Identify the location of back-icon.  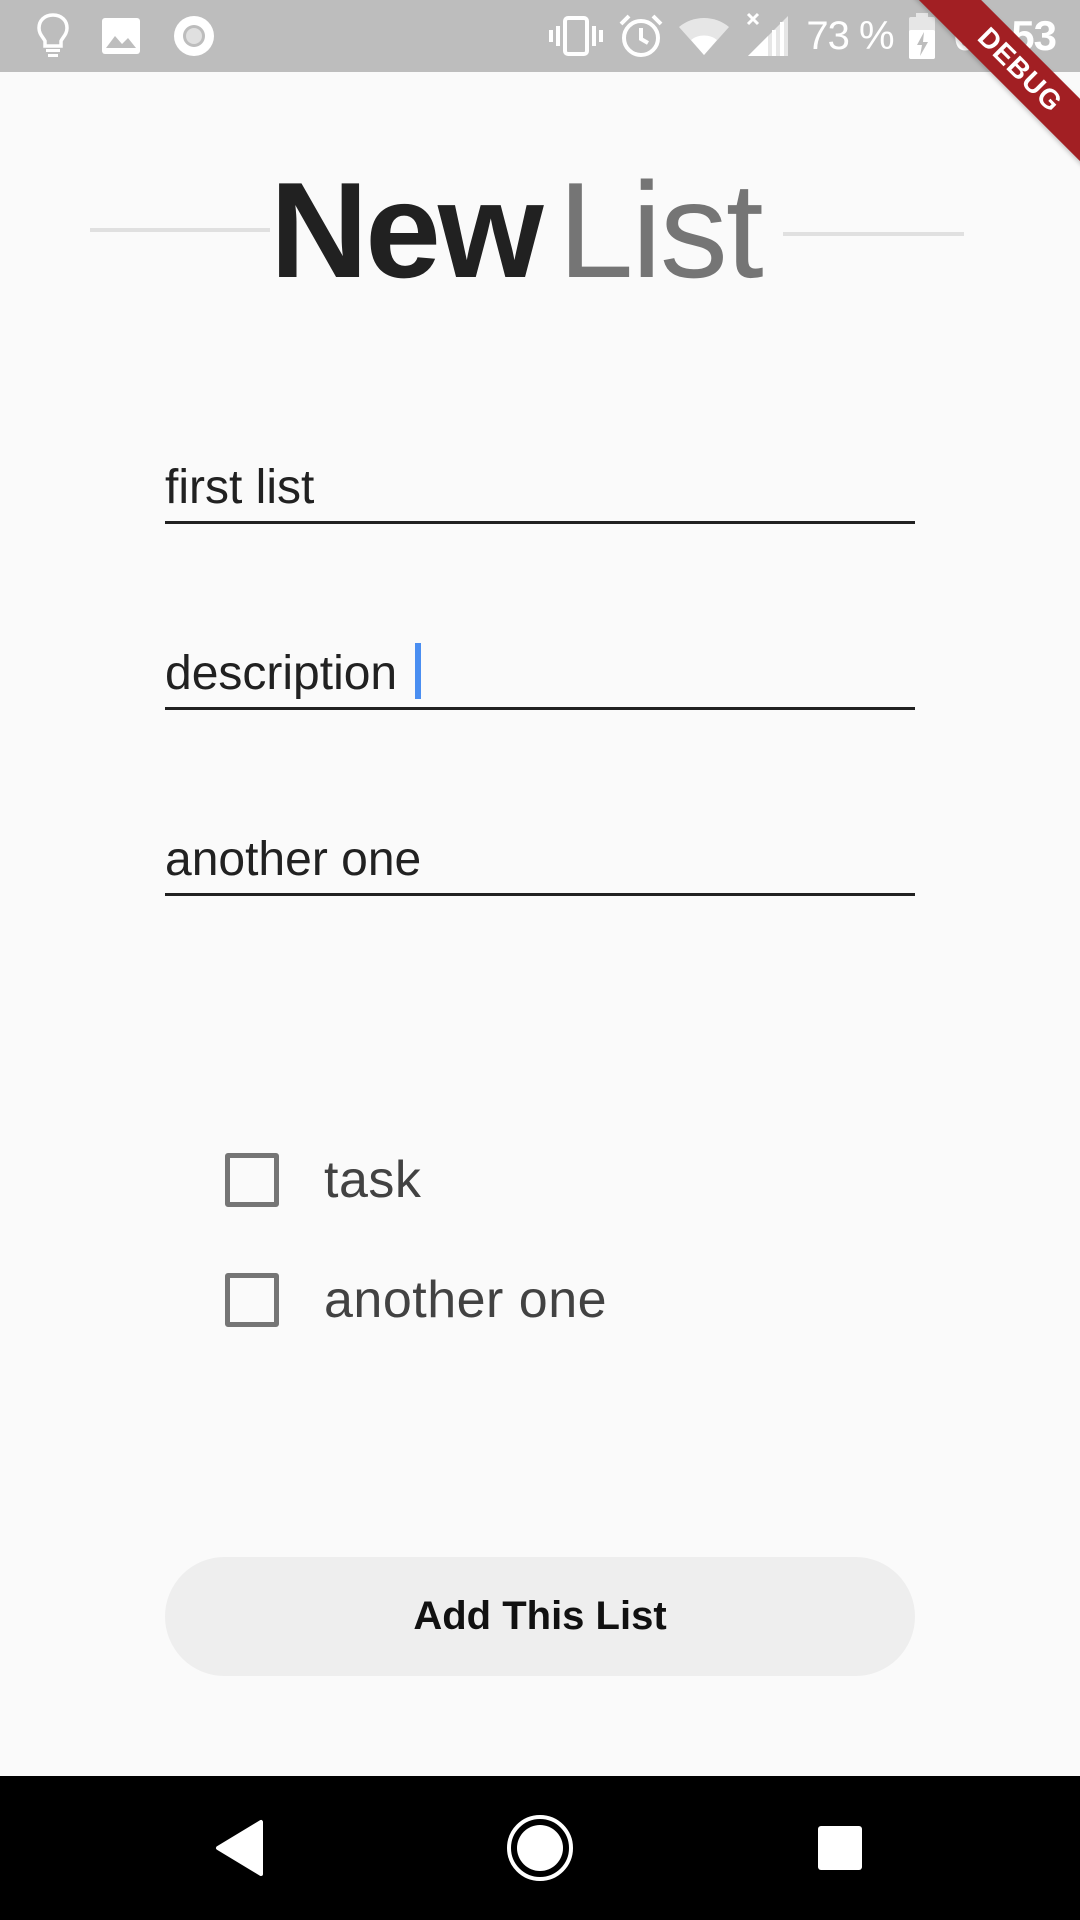
(239, 1848).